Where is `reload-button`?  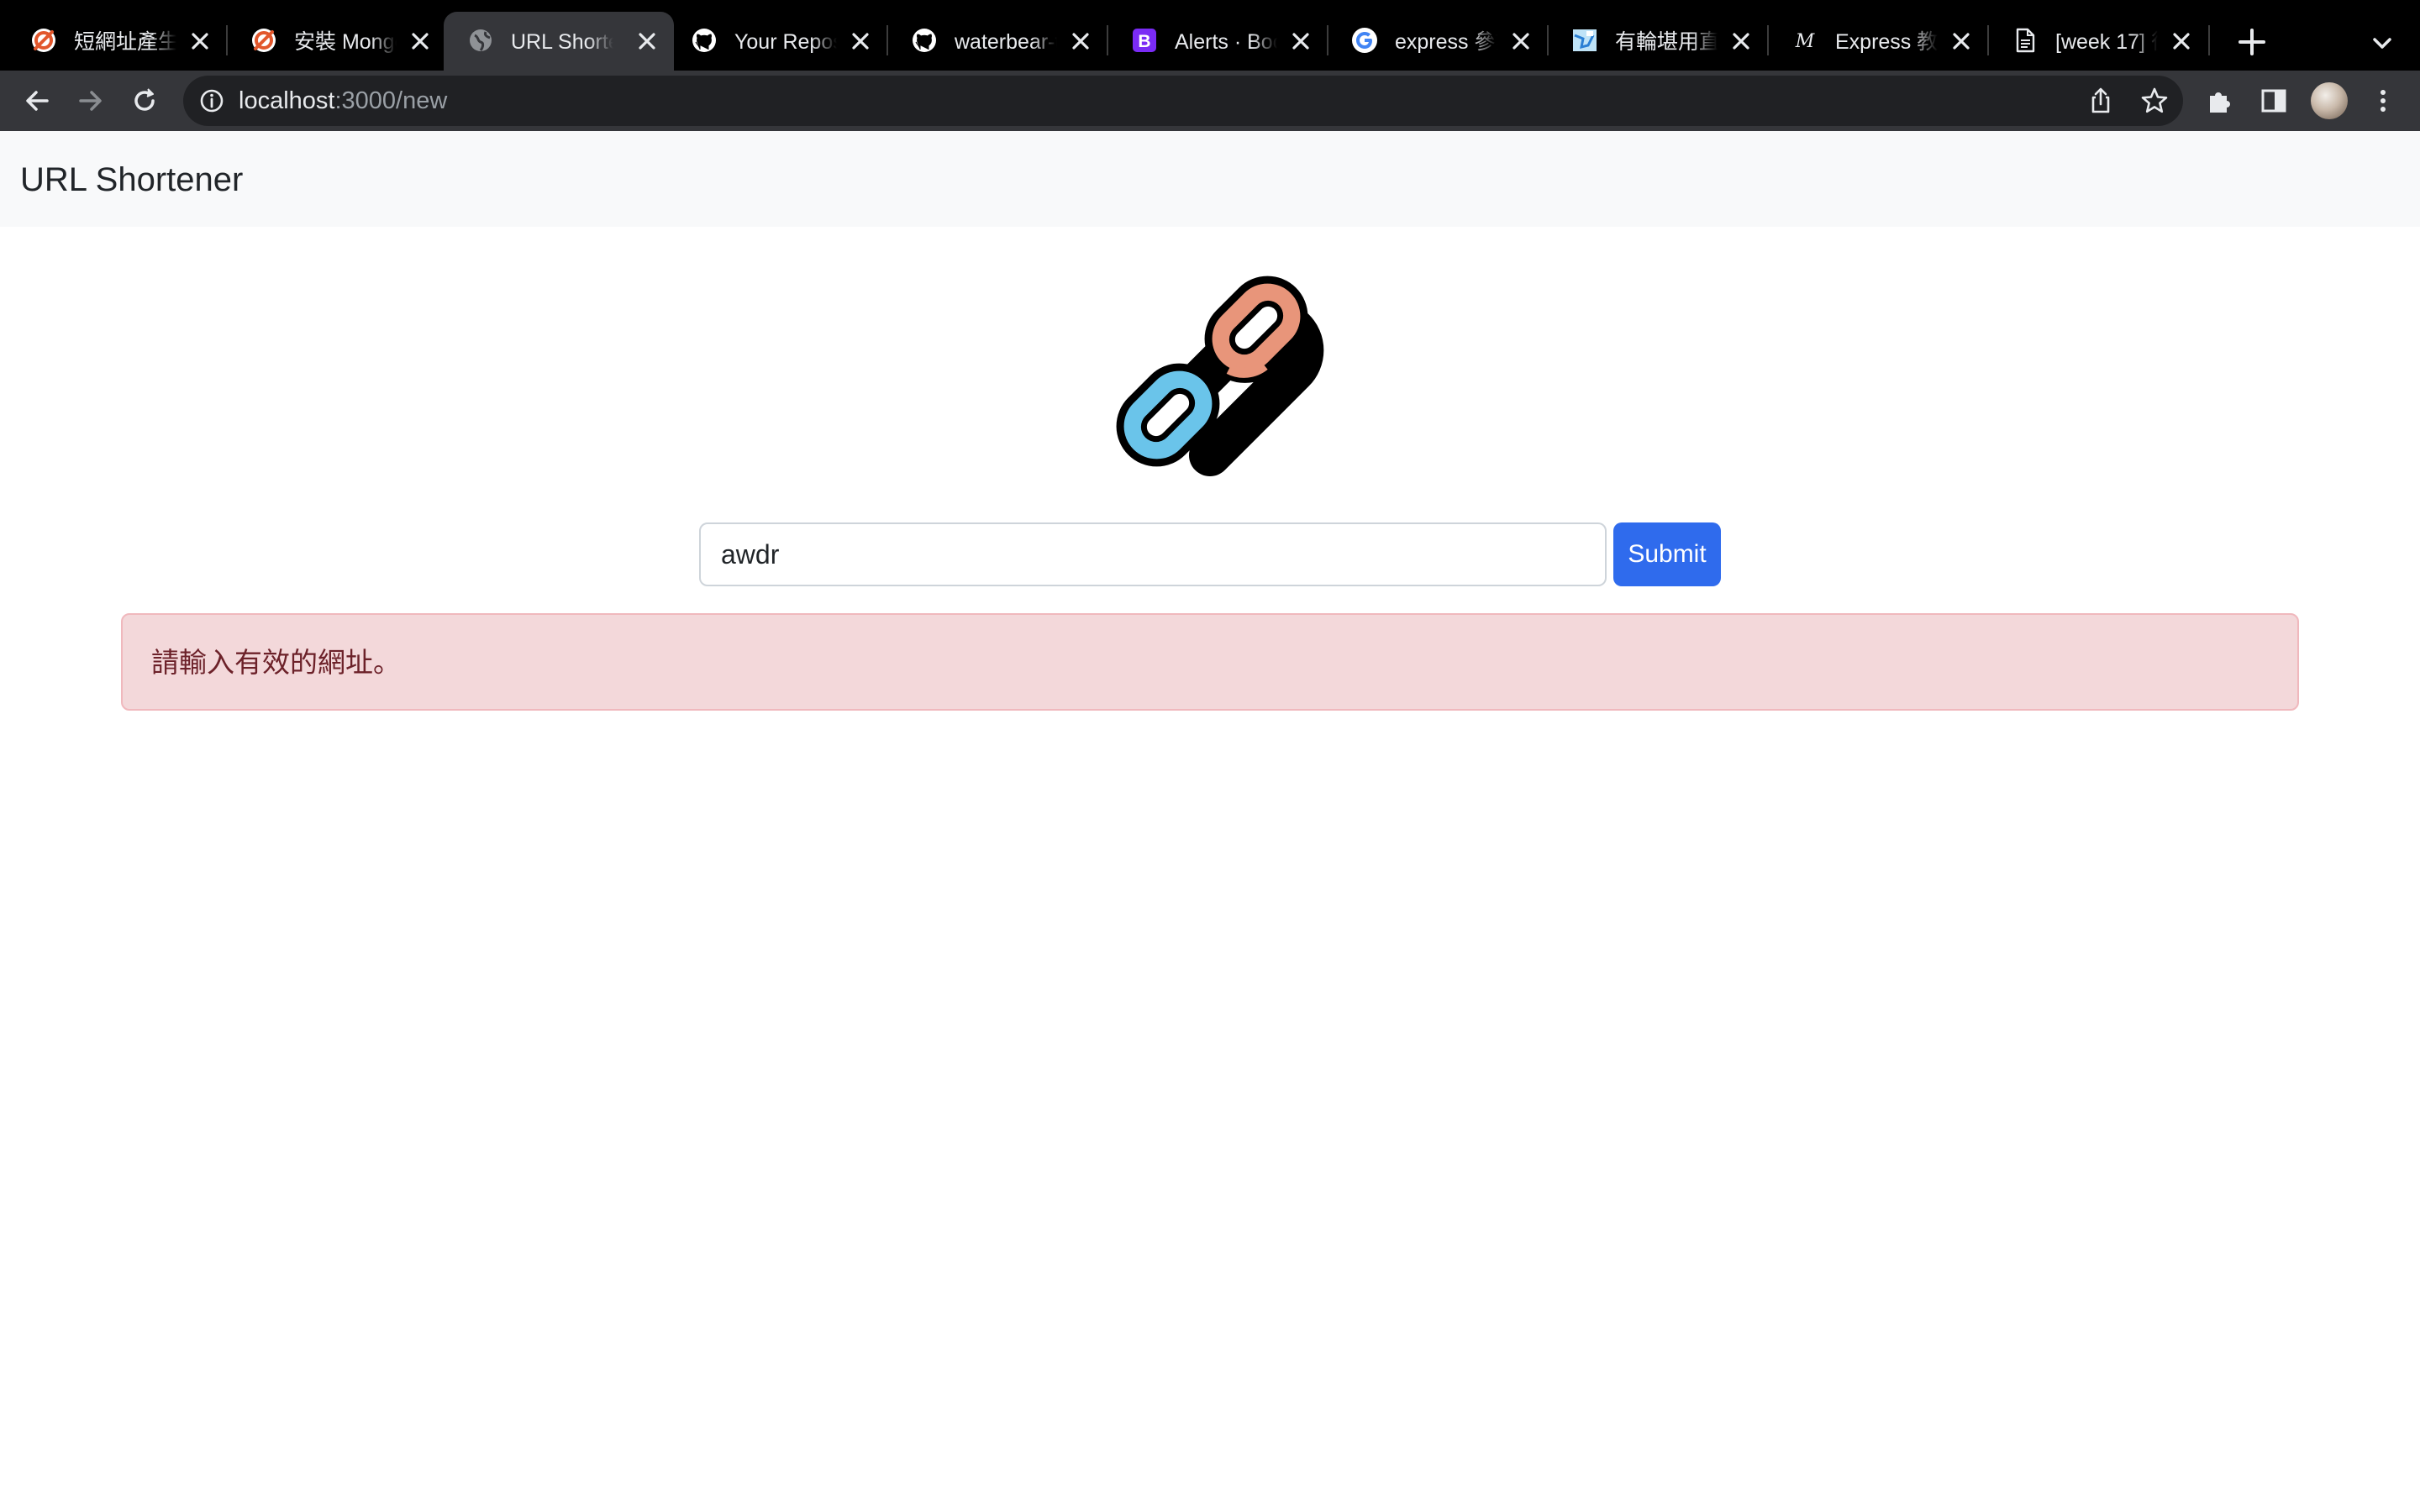
reload-button is located at coordinates (144, 100).